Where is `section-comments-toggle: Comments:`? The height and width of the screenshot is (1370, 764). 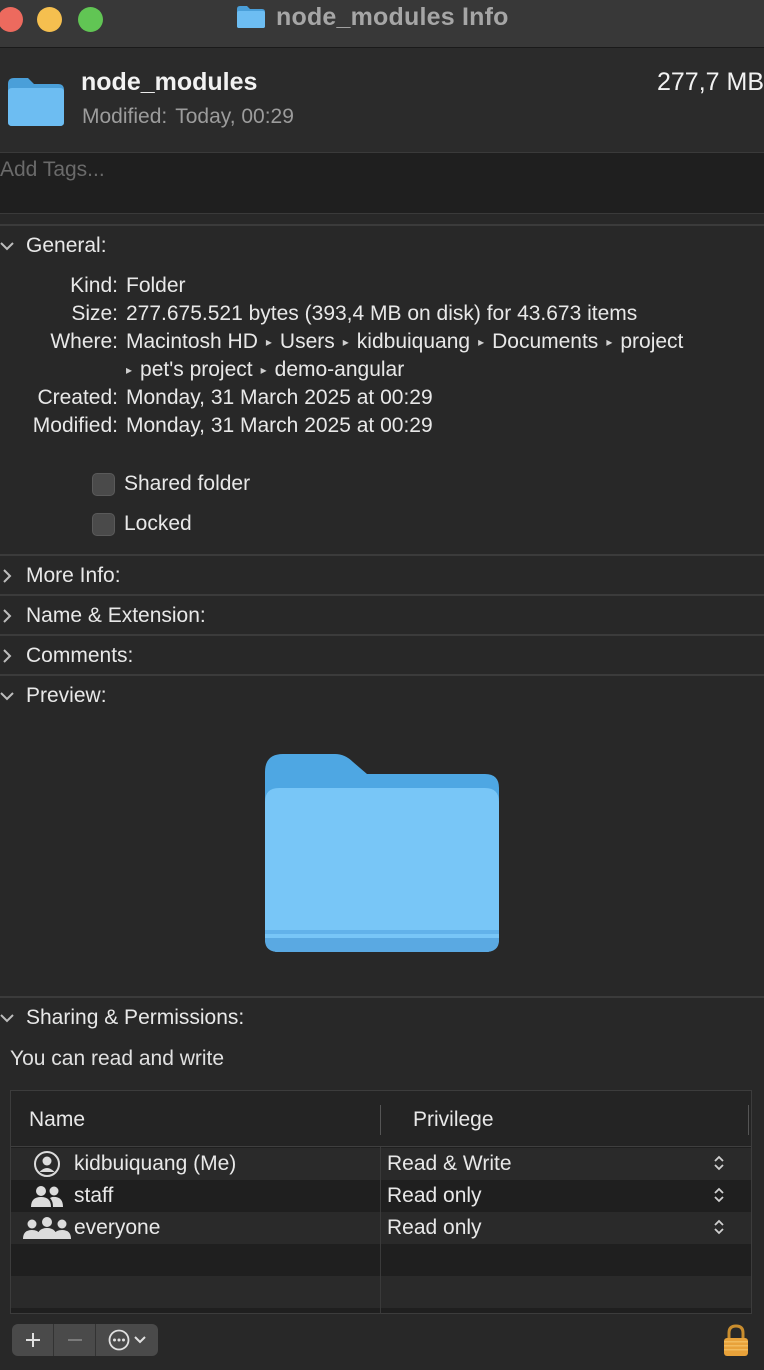
section-comments-toggle: Comments: is located at coordinates (382, 656).